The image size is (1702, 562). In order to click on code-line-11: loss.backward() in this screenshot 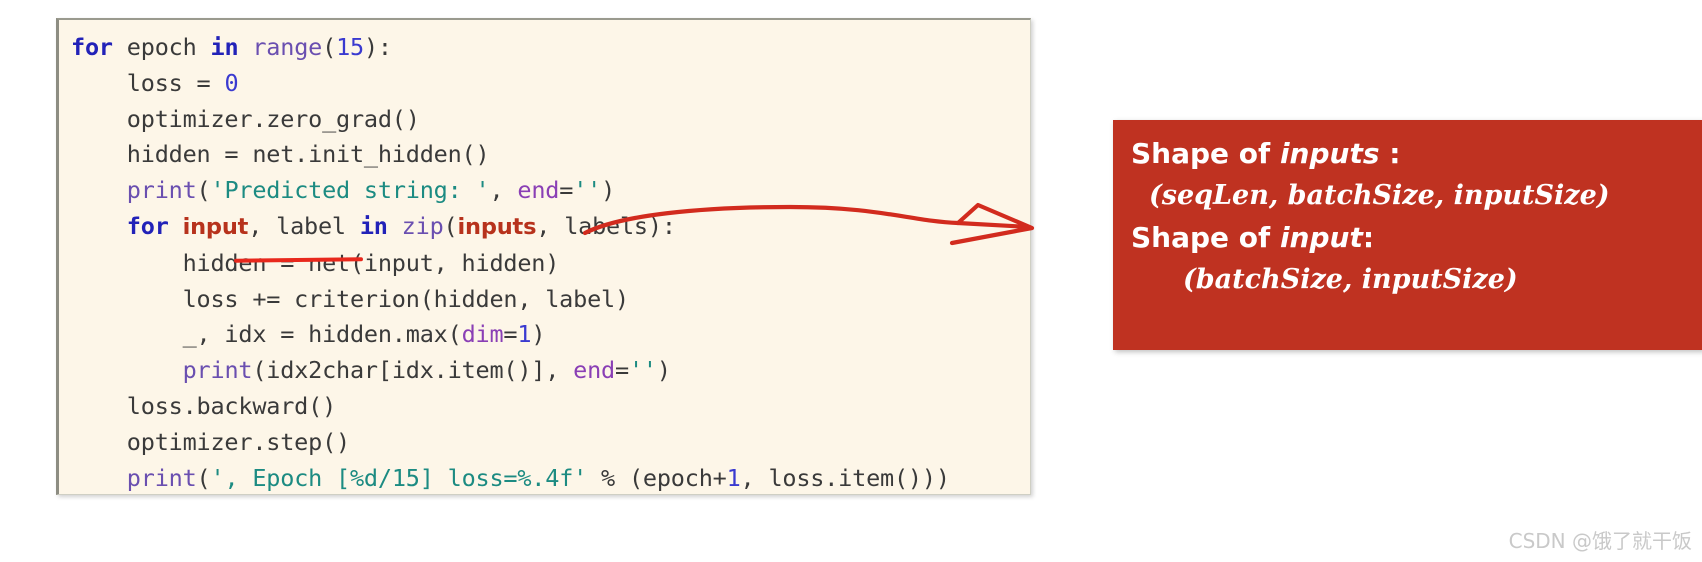, I will do `click(544, 407)`.